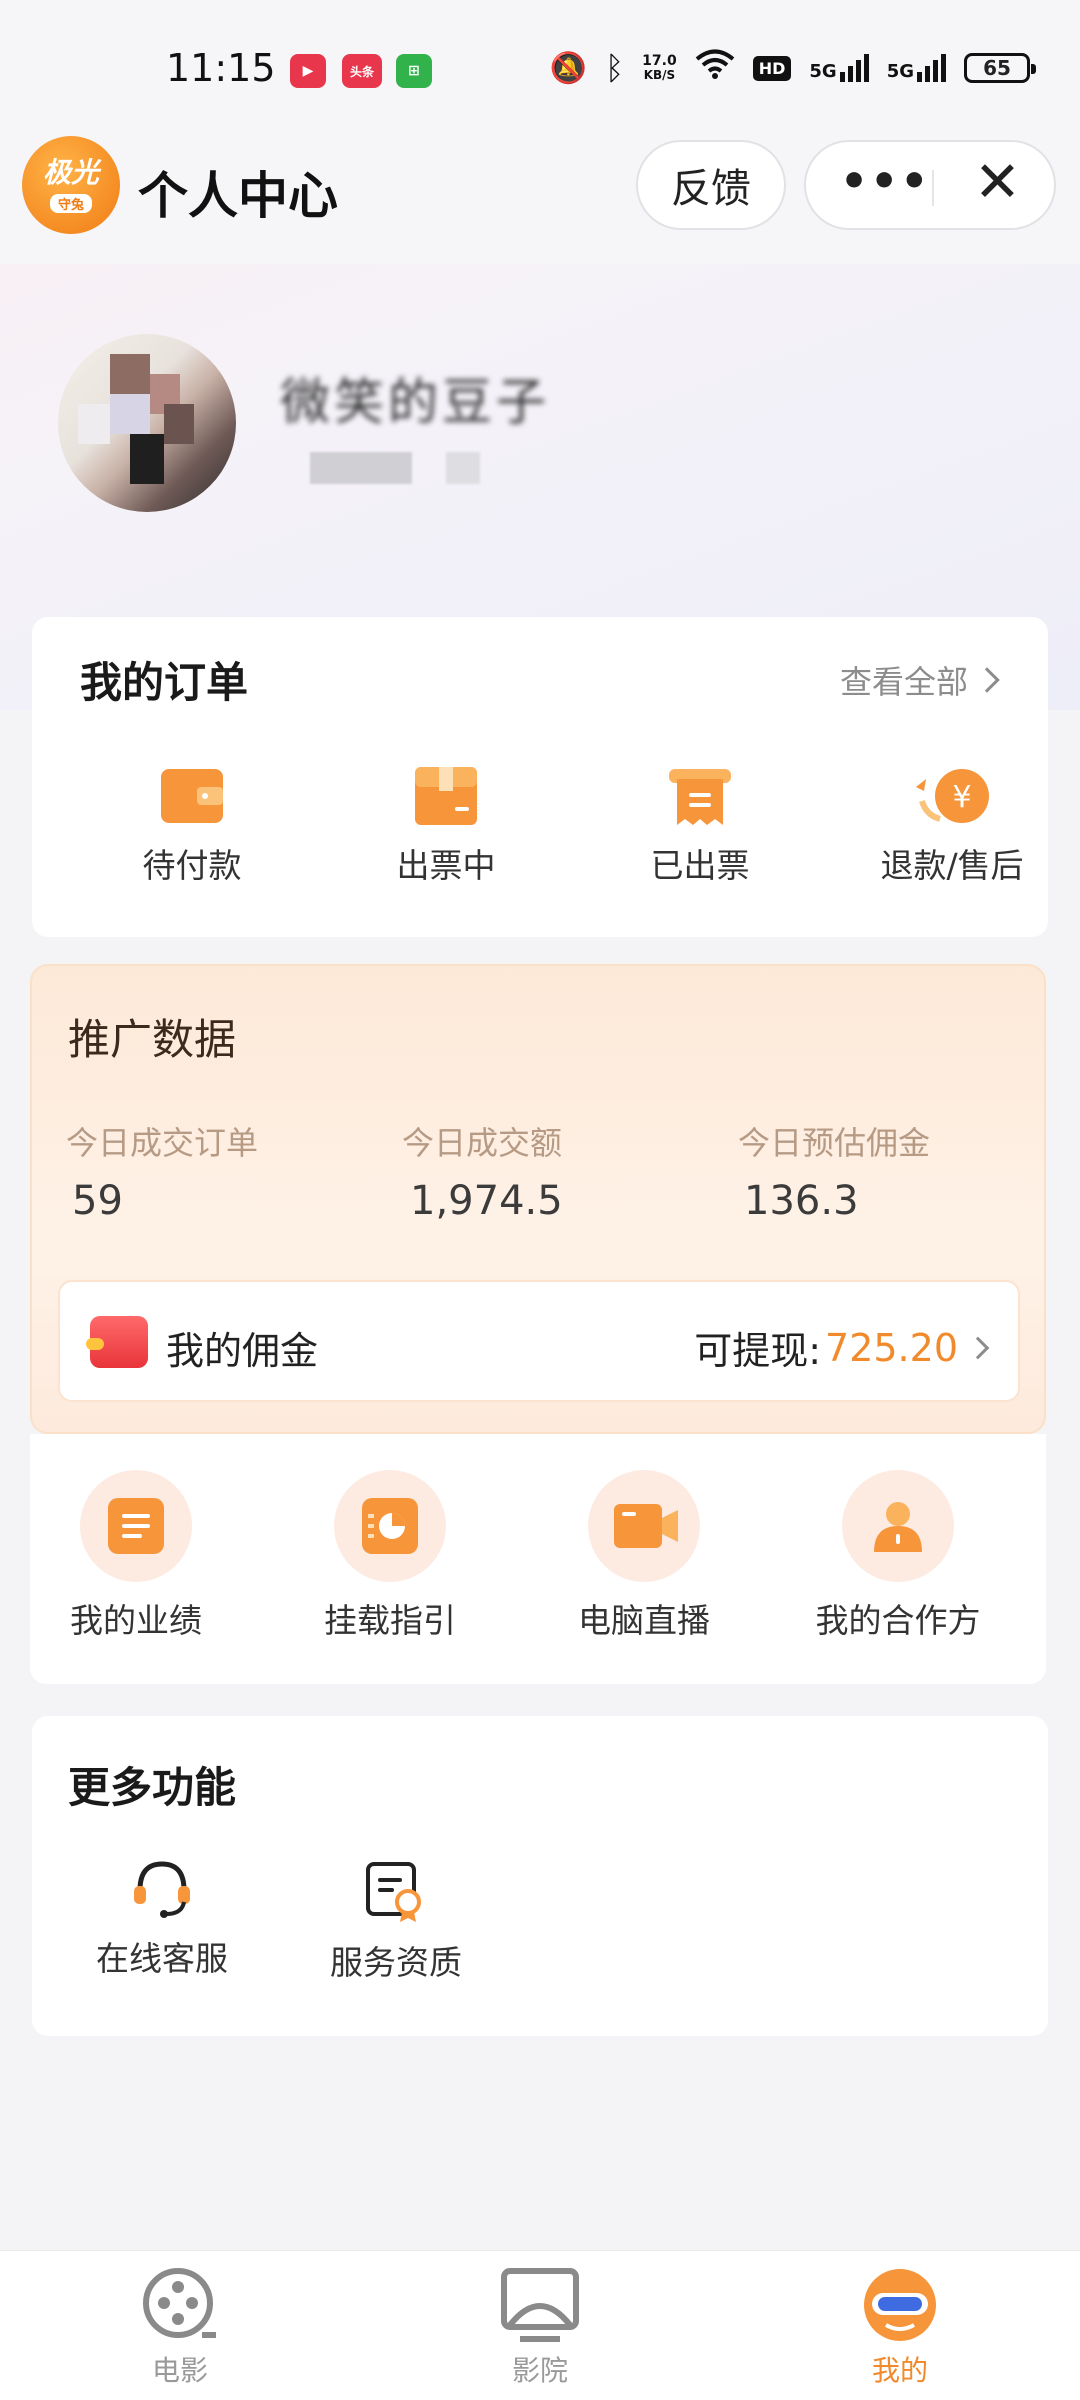 This screenshot has height=2400, width=1080. Describe the element at coordinates (390, 1620) in the screenshot. I see `tool-label: 挂载指引` at that location.